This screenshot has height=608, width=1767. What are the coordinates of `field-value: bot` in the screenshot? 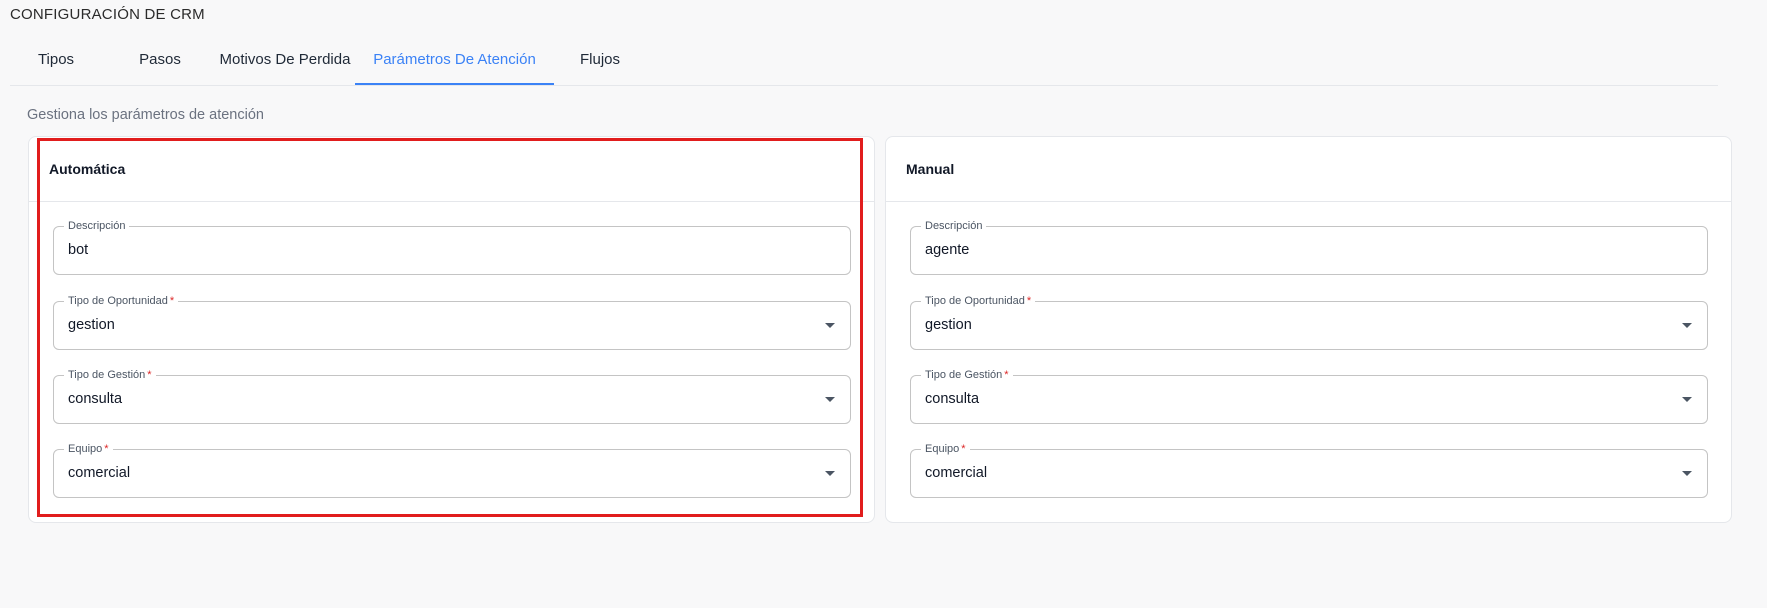 It's located at (78, 250).